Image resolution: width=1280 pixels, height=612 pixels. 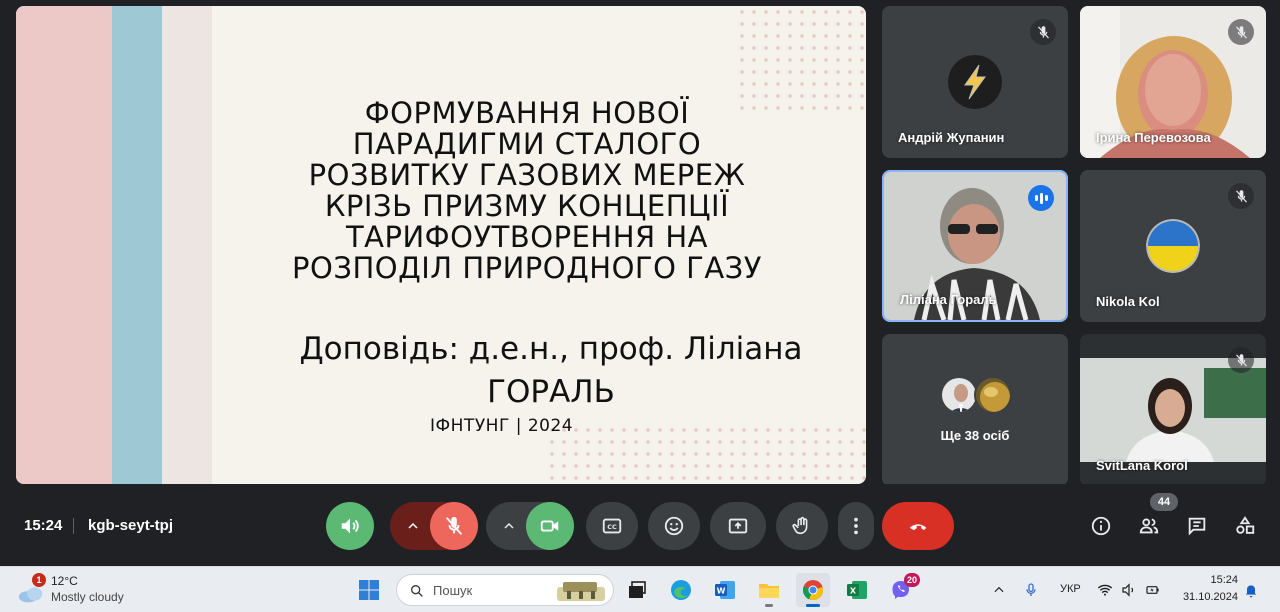 What do you see at coordinates (856, 526) in the screenshot?
I see `more-options-button` at bounding box center [856, 526].